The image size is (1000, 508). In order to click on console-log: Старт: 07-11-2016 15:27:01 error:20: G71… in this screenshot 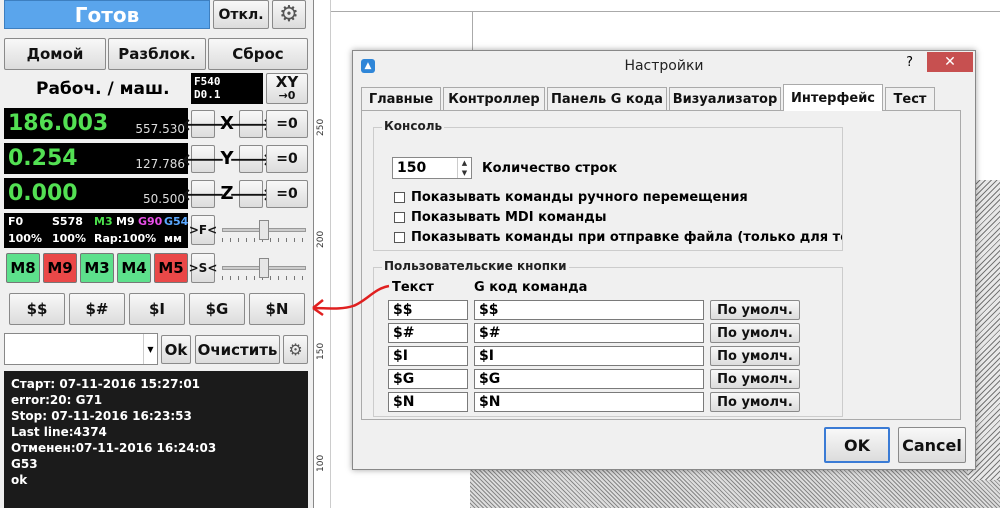, I will do `click(156, 439)`.